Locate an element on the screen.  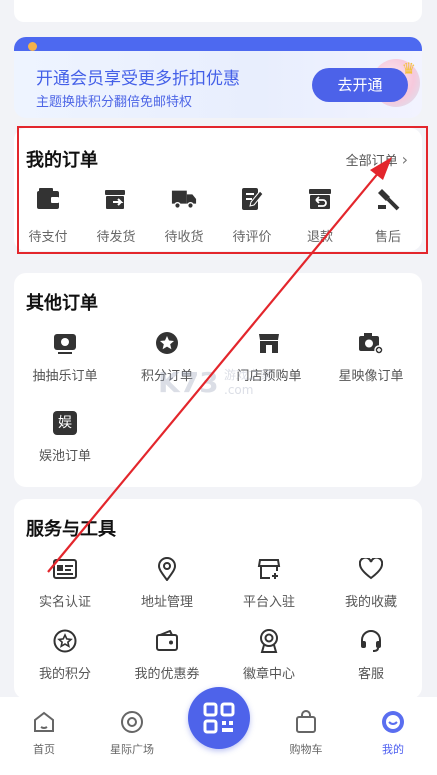
lottery-orders: 抽抽乐订单 is located at coordinates (65, 356).